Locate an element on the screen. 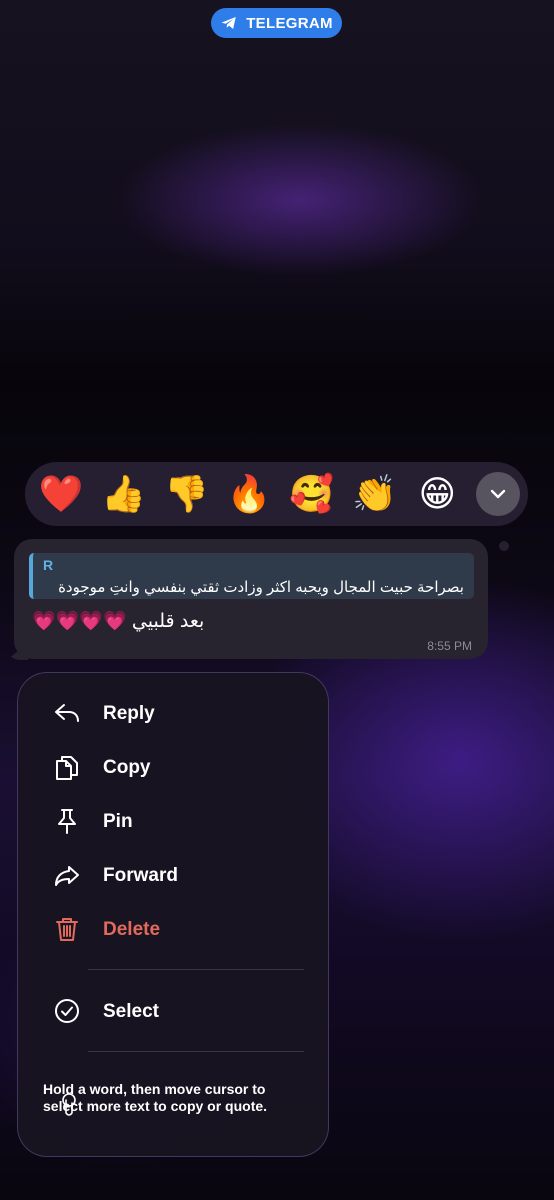 This screenshot has height=1200, width=554. delete-menu-item: Delete is located at coordinates (173, 929).